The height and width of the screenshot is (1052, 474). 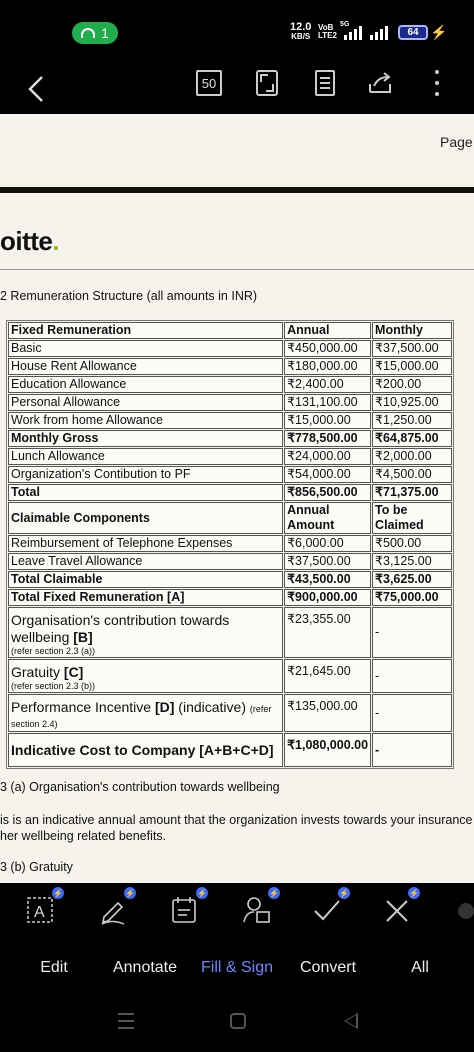 What do you see at coordinates (37, 672) in the screenshot?
I see `cell-text: Gratuity` at bounding box center [37, 672].